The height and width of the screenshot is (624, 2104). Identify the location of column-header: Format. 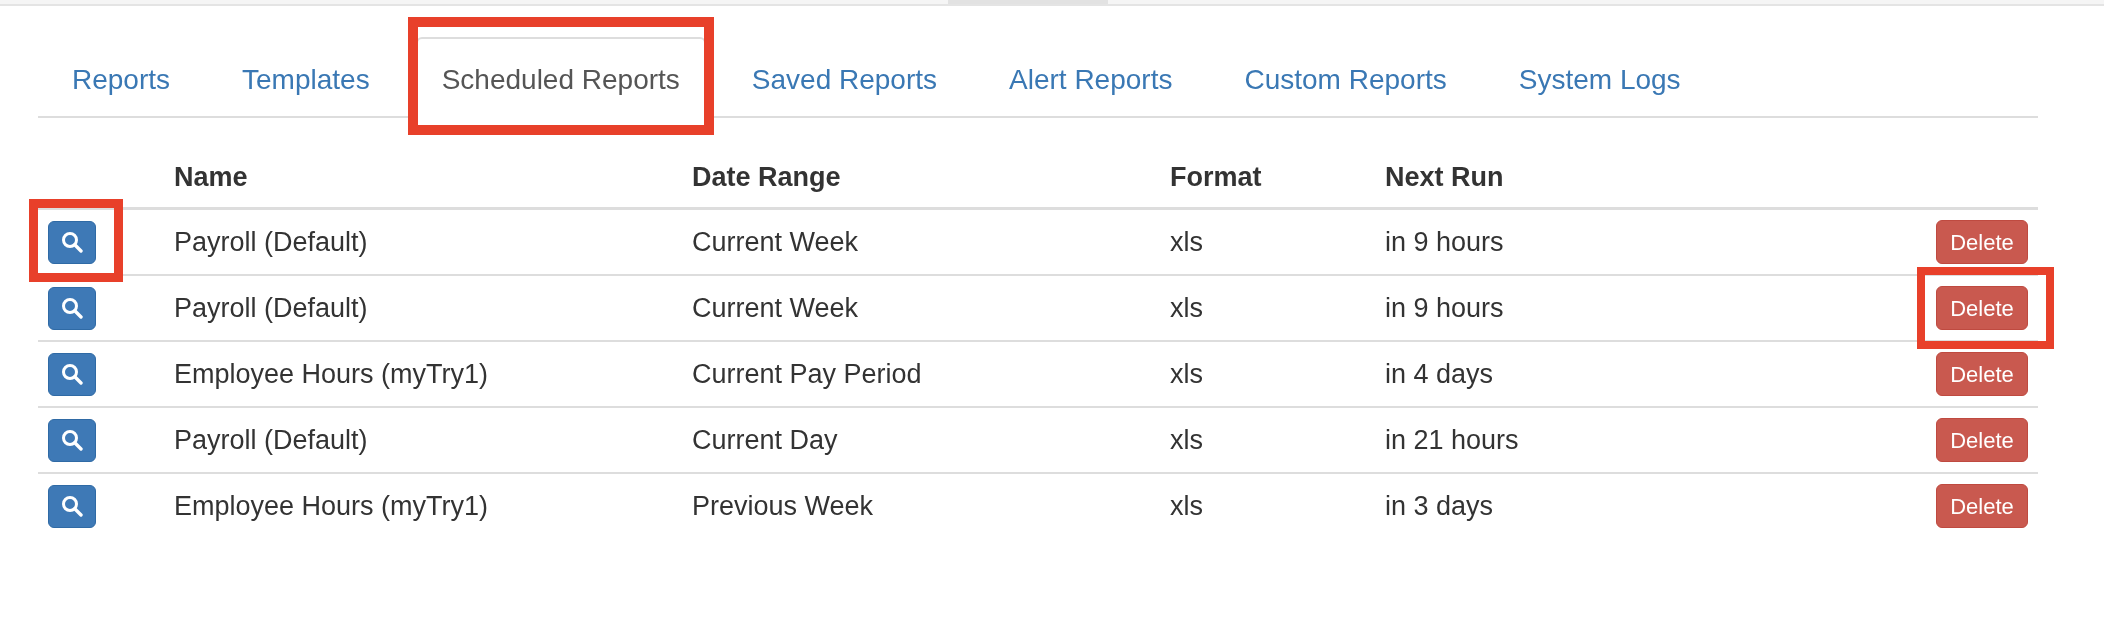
(1216, 176).